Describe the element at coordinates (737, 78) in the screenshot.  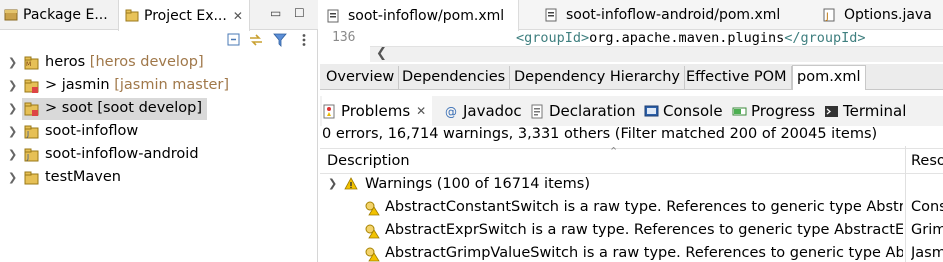
I see `tab-effective-pom: Effective POM` at that location.